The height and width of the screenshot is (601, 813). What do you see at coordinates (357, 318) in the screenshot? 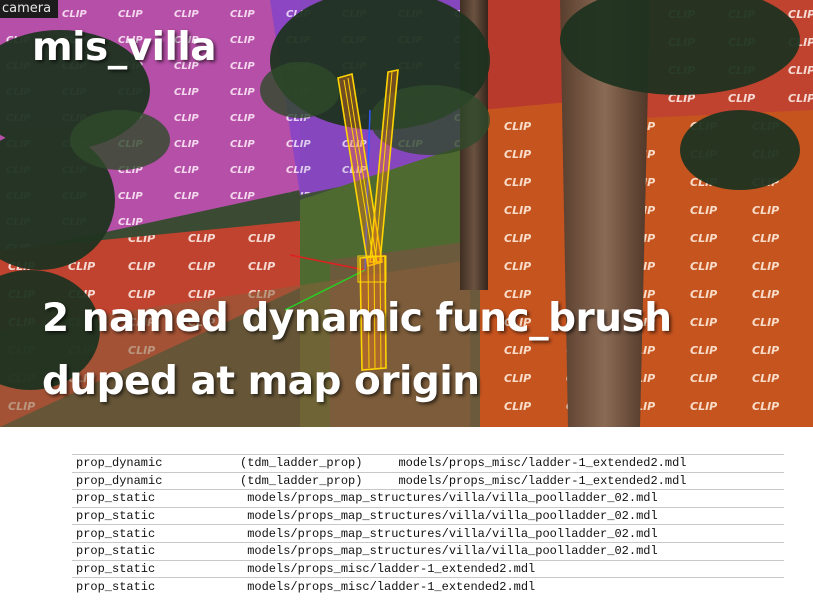
I see `caption-line-1: 2 named dynamic func_brush` at bounding box center [357, 318].